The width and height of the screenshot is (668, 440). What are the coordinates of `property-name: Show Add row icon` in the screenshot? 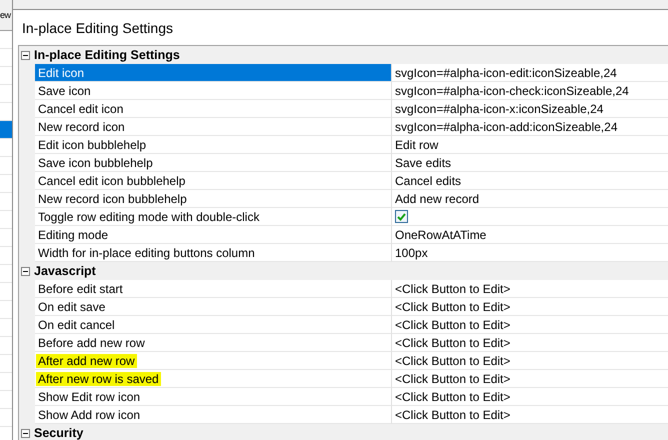 It's located at (213, 415).